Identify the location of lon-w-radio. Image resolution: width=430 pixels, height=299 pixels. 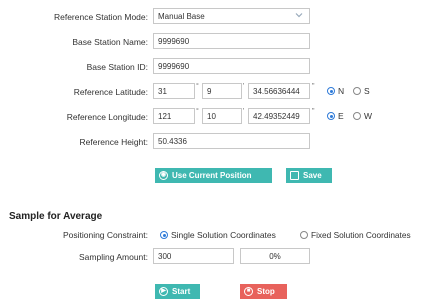
(357, 116).